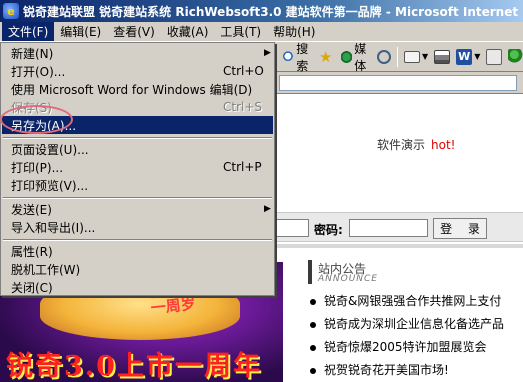 The width and height of the screenshot is (523, 382). What do you see at coordinates (425, 56) in the screenshot?
I see `mail-dropdown-icon: ▼` at bounding box center [425, 56].